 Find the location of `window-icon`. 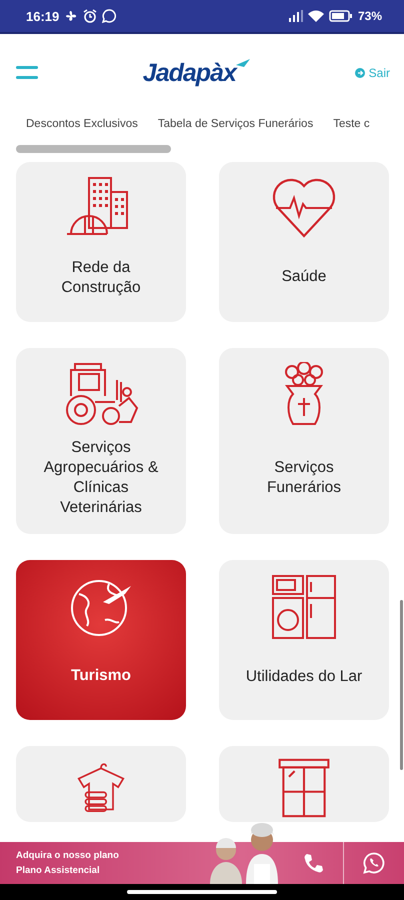

window-icon is located at coordinates (304, 788).